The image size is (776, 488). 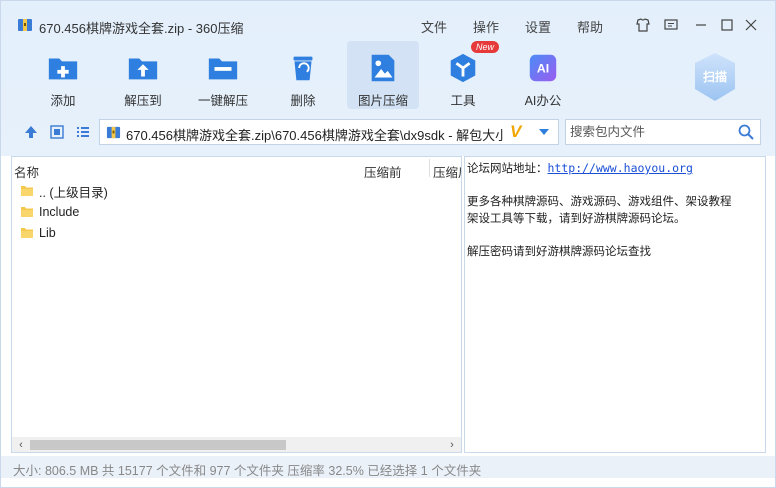 I want to click on list-view-icon, so click(x=83, y=132).